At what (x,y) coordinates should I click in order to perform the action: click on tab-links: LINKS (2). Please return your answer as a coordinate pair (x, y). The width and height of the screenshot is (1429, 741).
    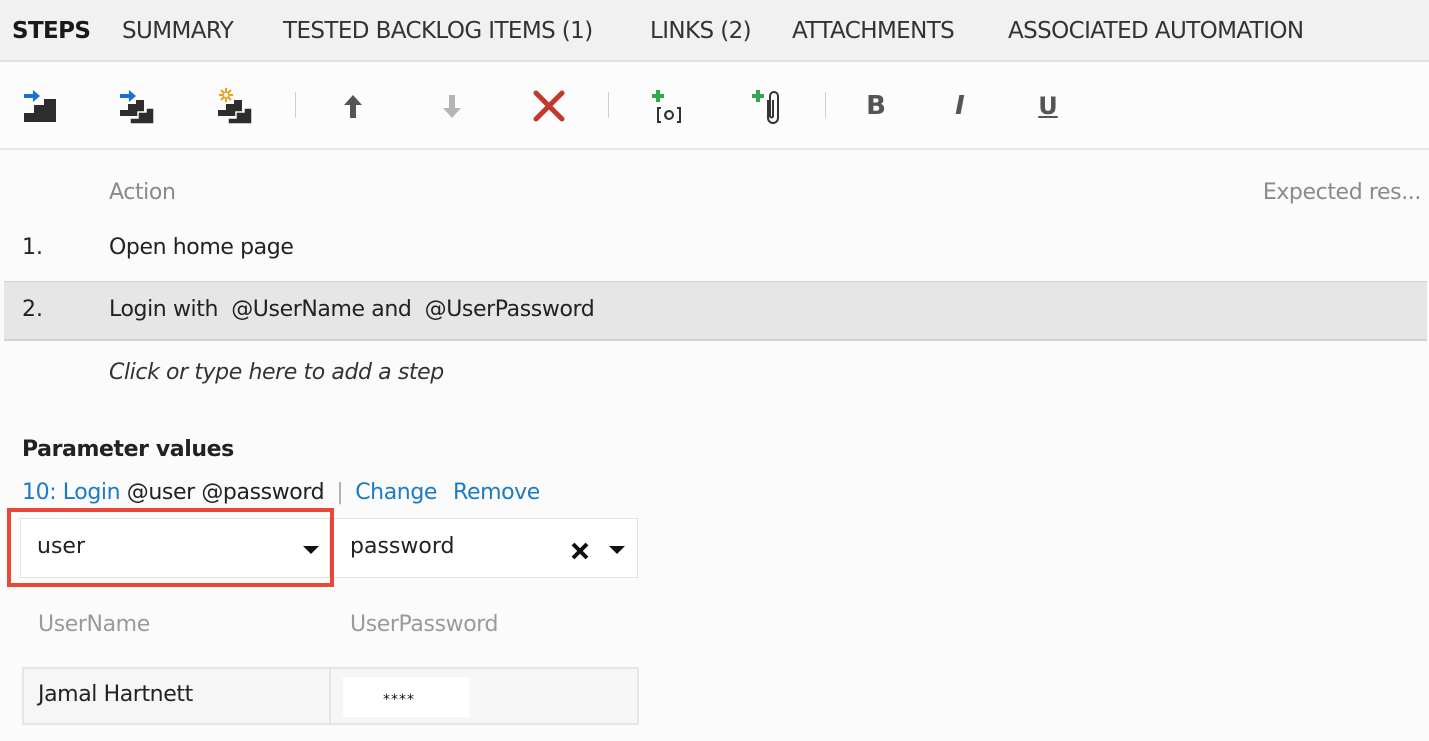
    Looking at the image, I should click on (701, 31).